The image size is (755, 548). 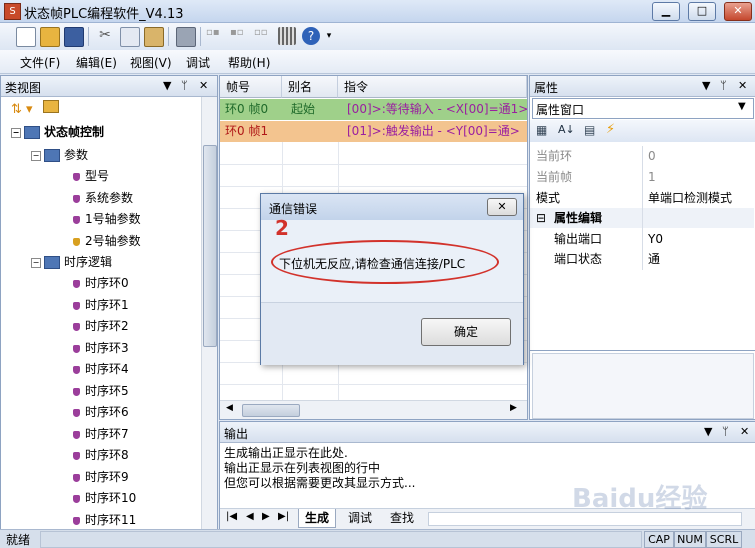 I want to click on tab-find: 查找, so click(x=402, y=518).